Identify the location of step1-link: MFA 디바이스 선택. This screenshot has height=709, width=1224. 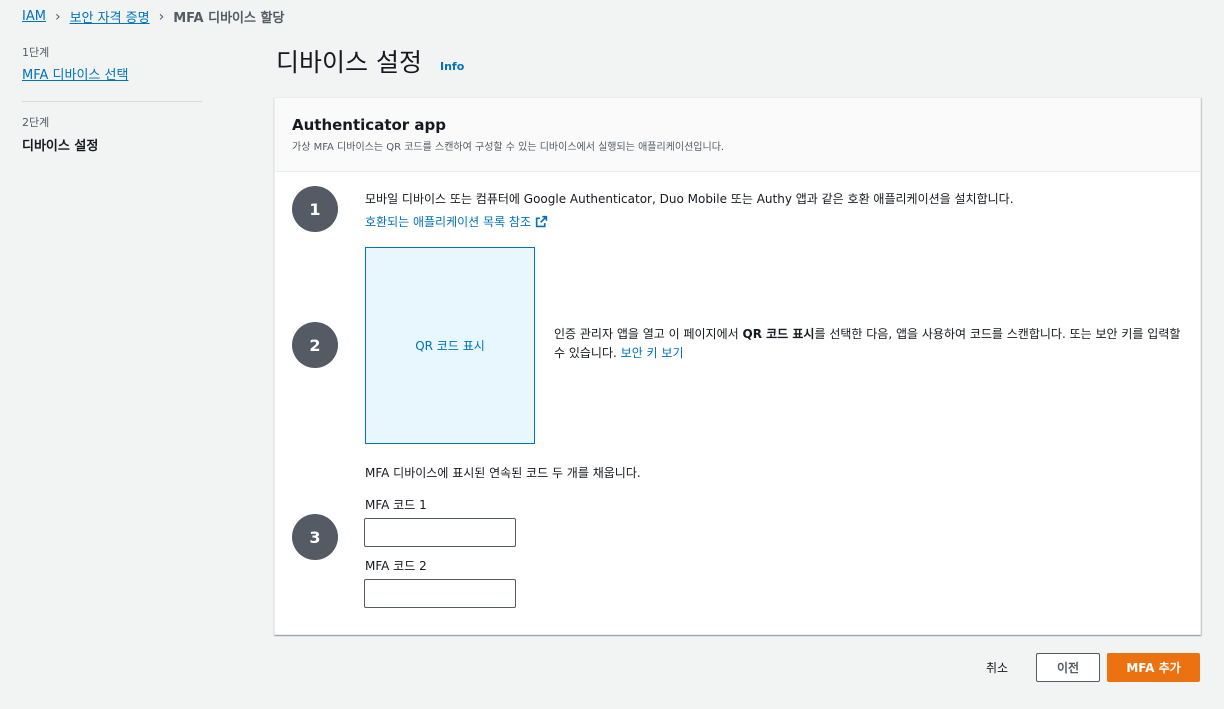
(75, 73).